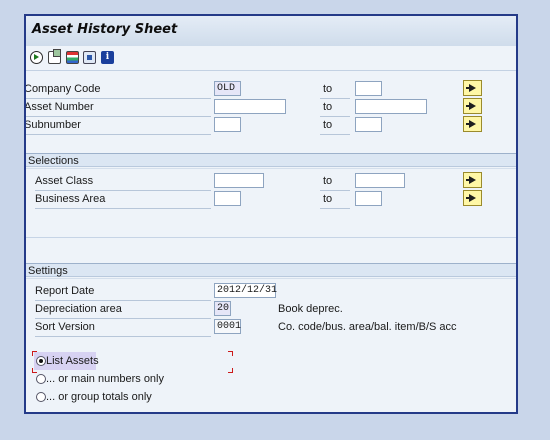  I want to click on business-area-label: Business Area, so click(70, 199).